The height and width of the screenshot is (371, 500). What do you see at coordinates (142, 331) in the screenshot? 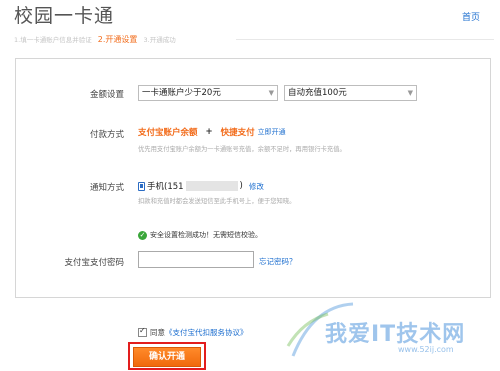
I see `agreement-checkbox` at bounding box center [142, 331].